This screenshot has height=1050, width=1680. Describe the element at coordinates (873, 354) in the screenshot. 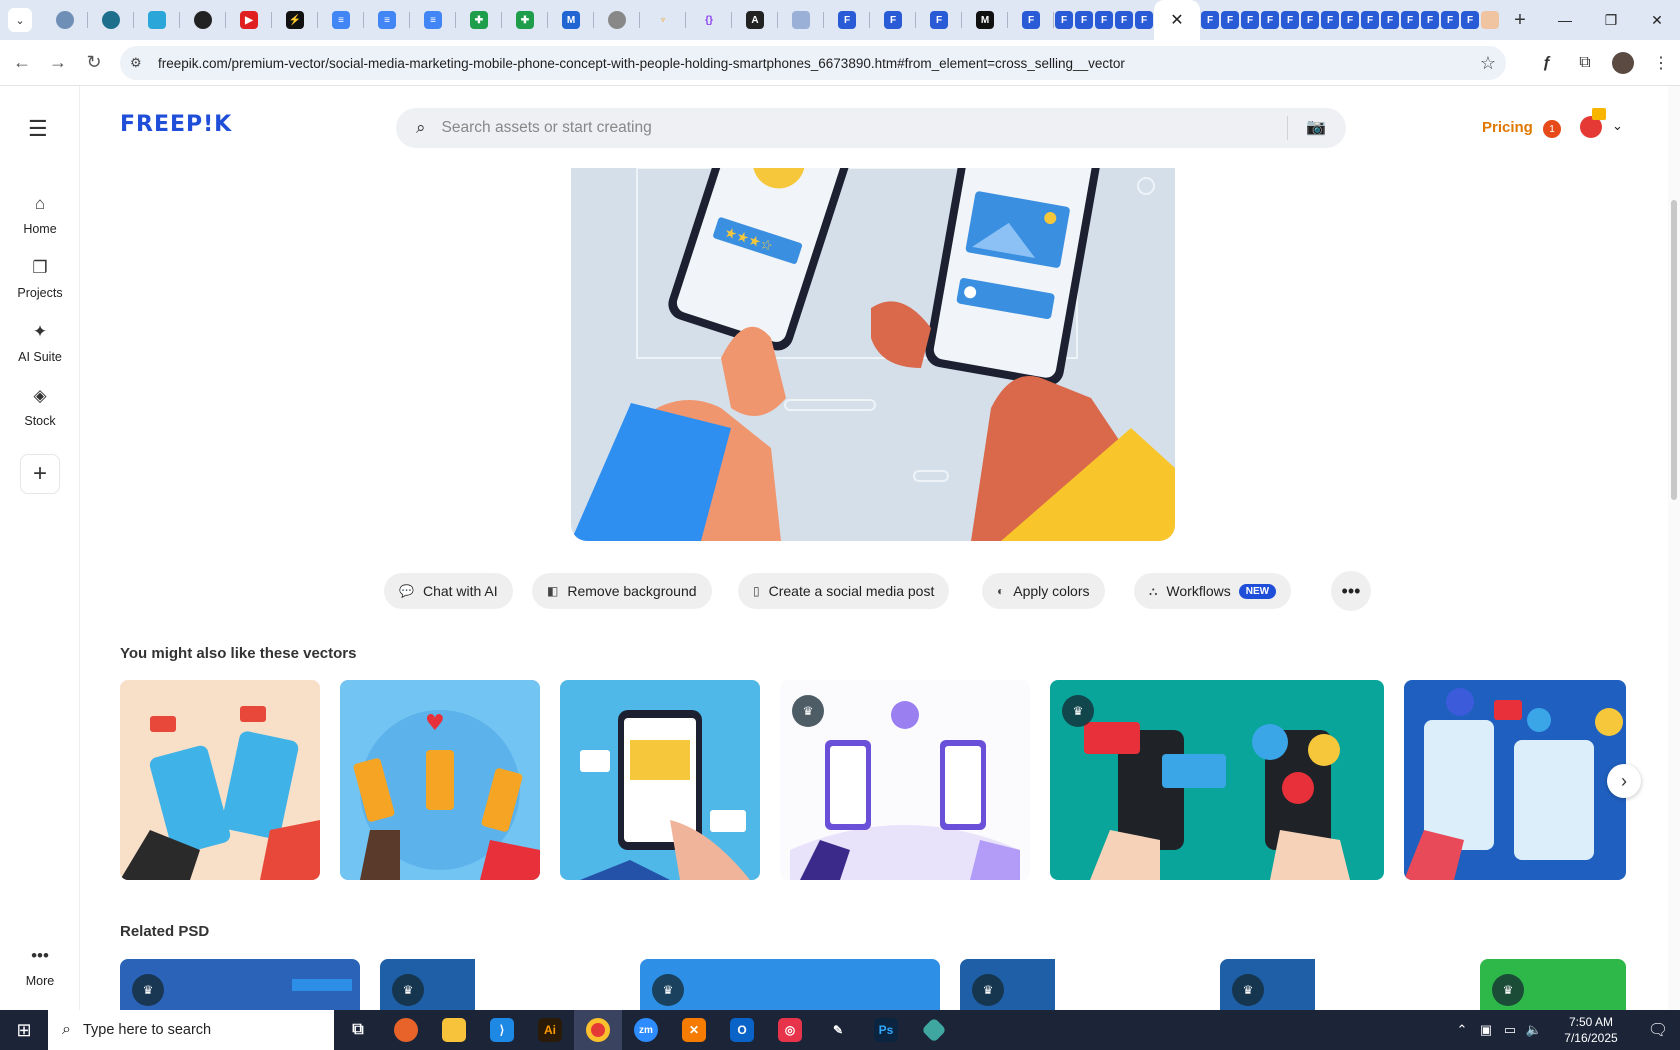

I see `main-vector-preview: ★★★☆` at that location.